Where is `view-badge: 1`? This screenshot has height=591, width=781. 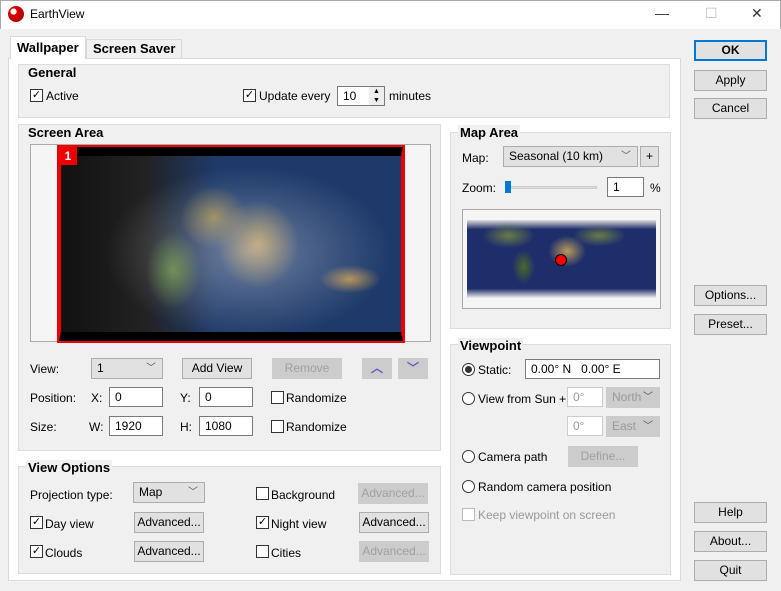
view-badge: 1 is located at coordinates (68, 156).